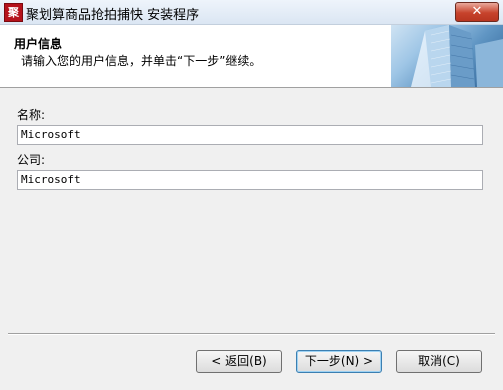  I want to click on close-button: ✕, so click(477, 12).